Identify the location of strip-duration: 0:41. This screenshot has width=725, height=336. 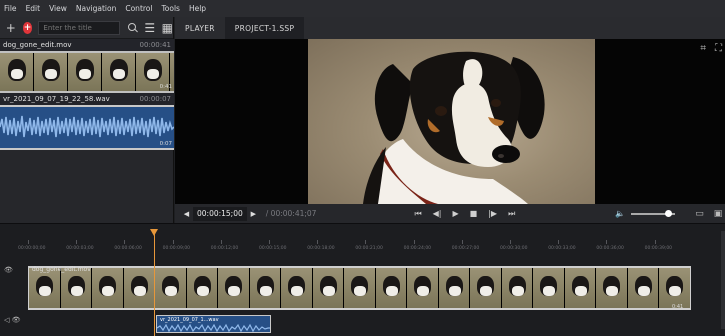
(165, 87).